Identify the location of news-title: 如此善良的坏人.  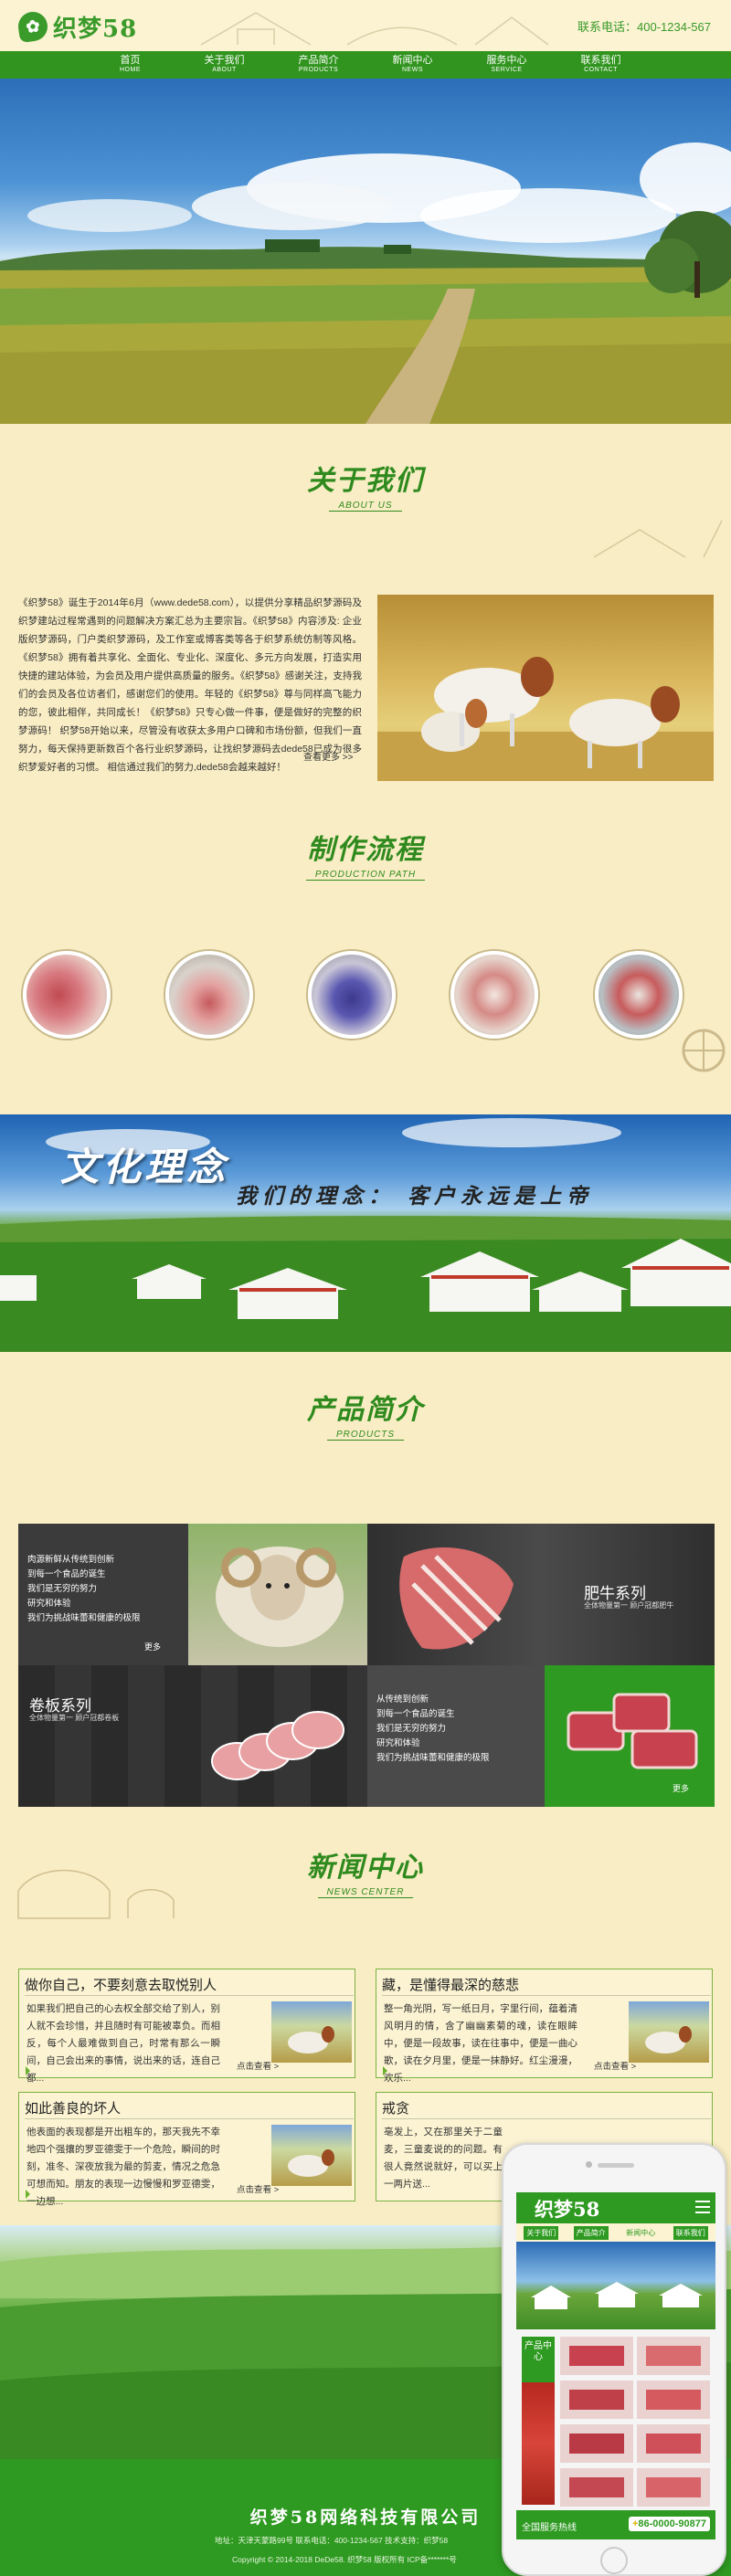
(73, 2107).